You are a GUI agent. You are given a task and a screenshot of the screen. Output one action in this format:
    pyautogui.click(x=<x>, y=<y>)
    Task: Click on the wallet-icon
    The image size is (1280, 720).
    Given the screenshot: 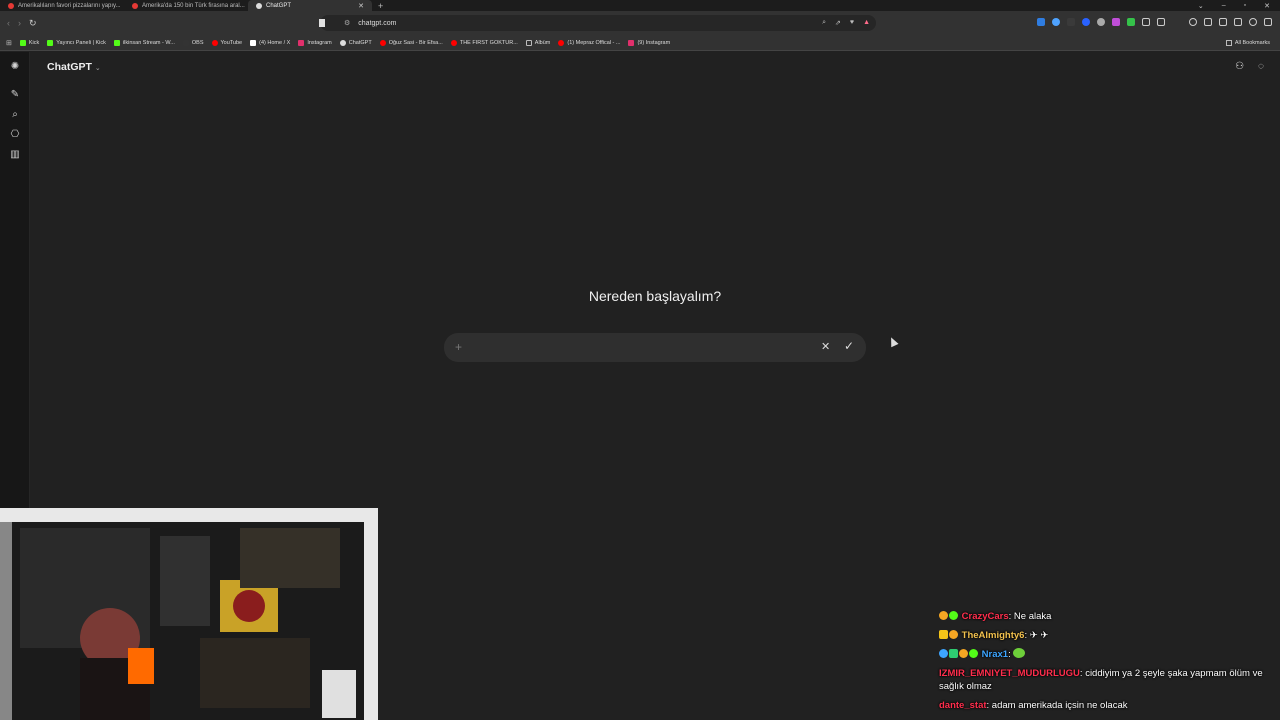 What is the action you would take?
    pyautogui.click(x=1253, y=22)
    